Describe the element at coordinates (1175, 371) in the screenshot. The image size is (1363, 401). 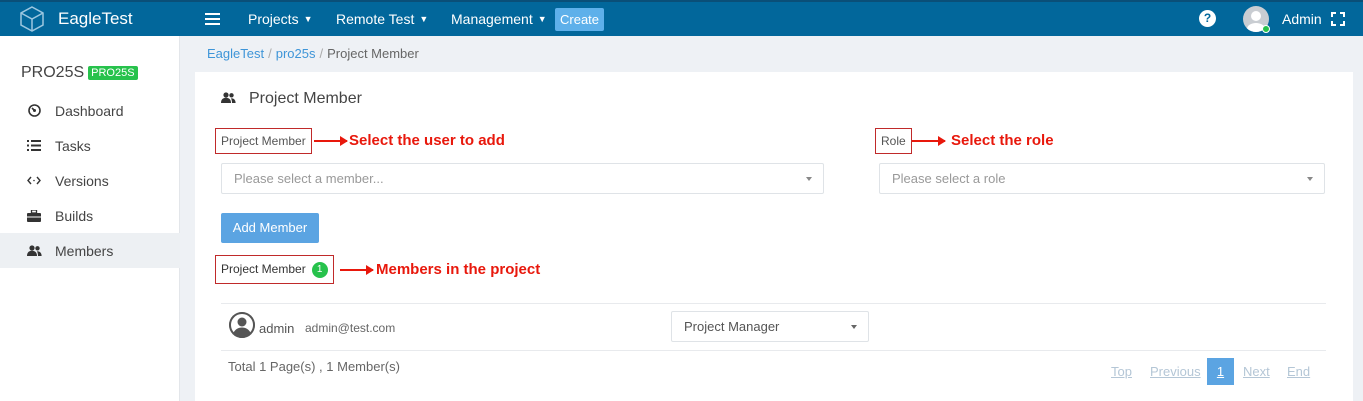
I see `pager-previous: Previous` at that location.